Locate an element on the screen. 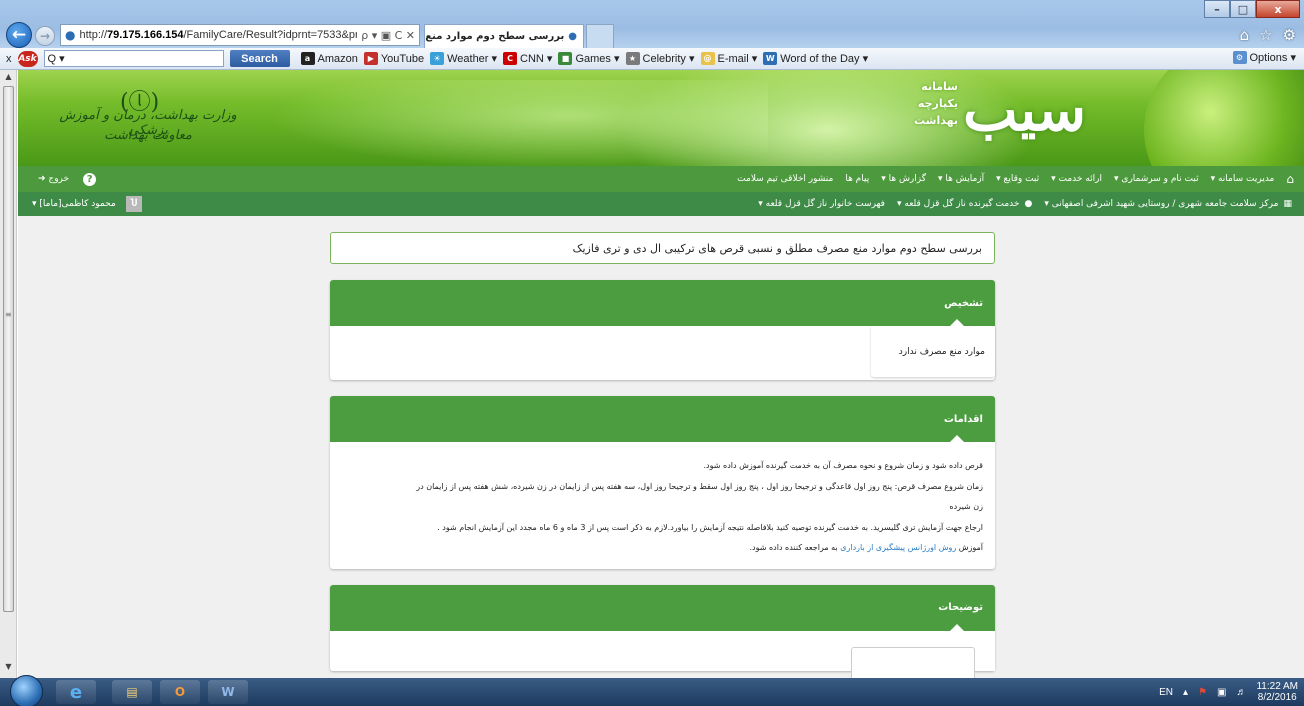 This screenshot has height=706, width=1304. toolbar-options: ⚙ Options ▾ is located at coordinates (1264, 57).